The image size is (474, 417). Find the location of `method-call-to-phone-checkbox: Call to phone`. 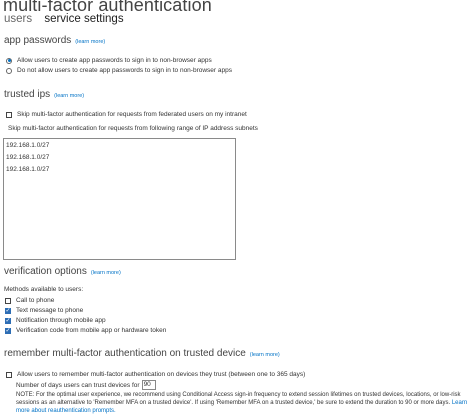

method-call-to-phone-checkbox: Call to phone is located at coordinates (29, 300).